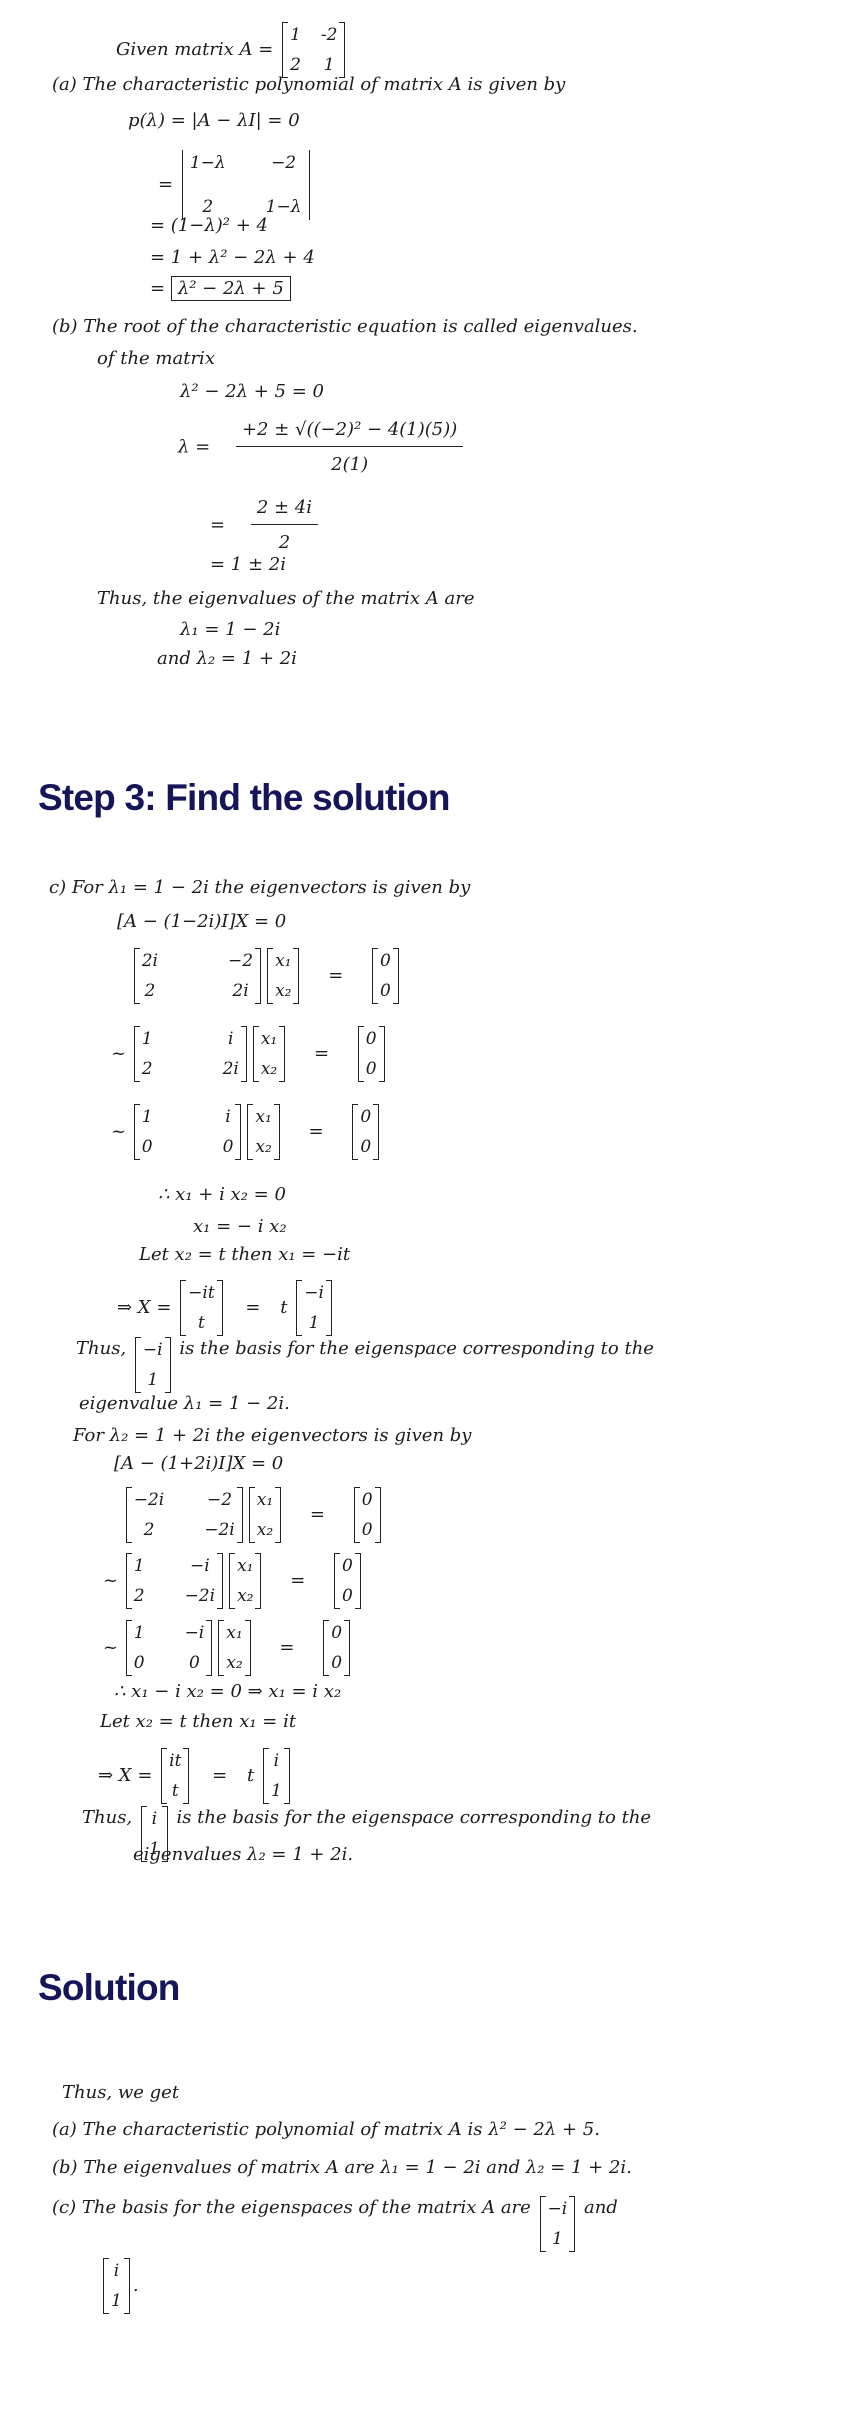  Describe the element at coordinates (201, 1293) in the screenshot. I see `matrix-cell: −it` at that location.